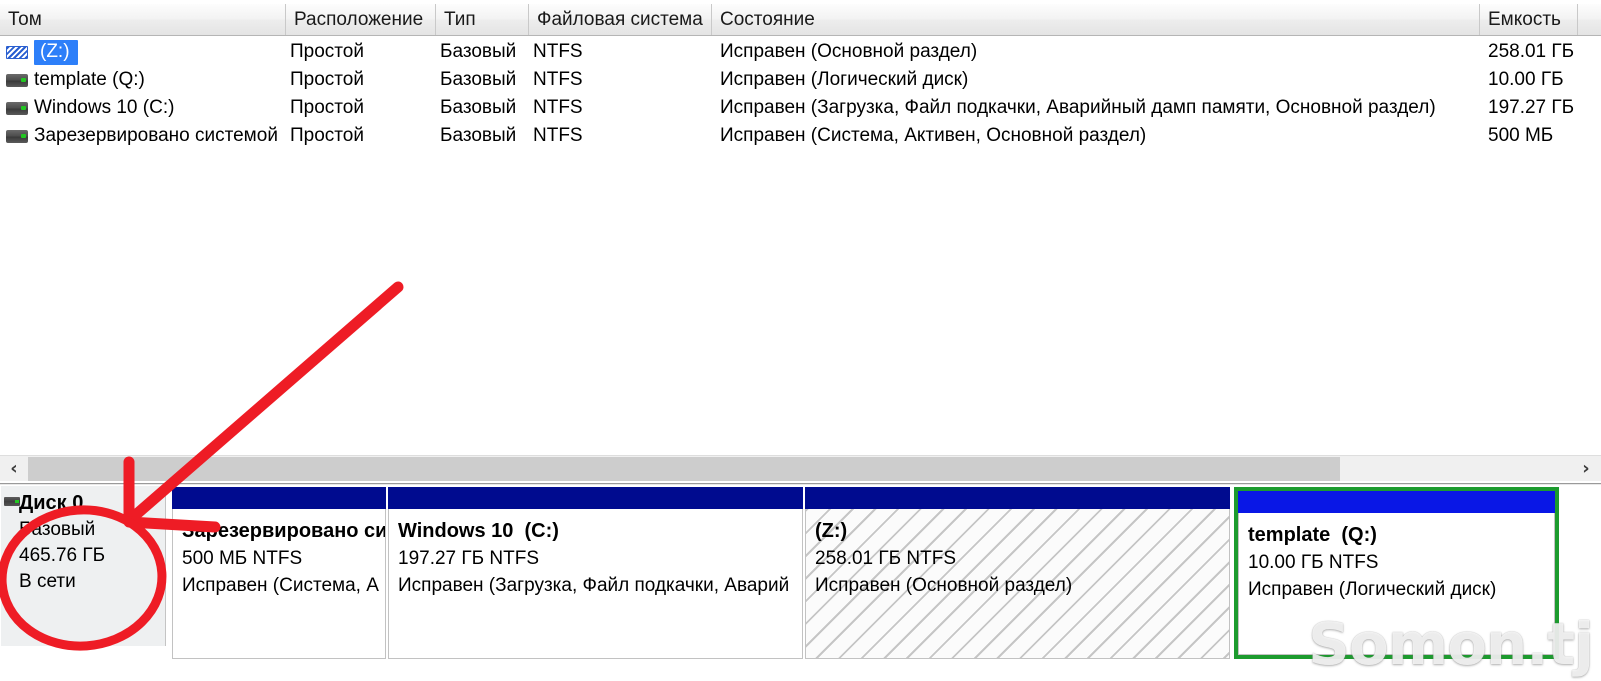  Describe the element at coordinates (1401, 535) in the screenshot. I see `partition-label: template (Q:)` at that location.